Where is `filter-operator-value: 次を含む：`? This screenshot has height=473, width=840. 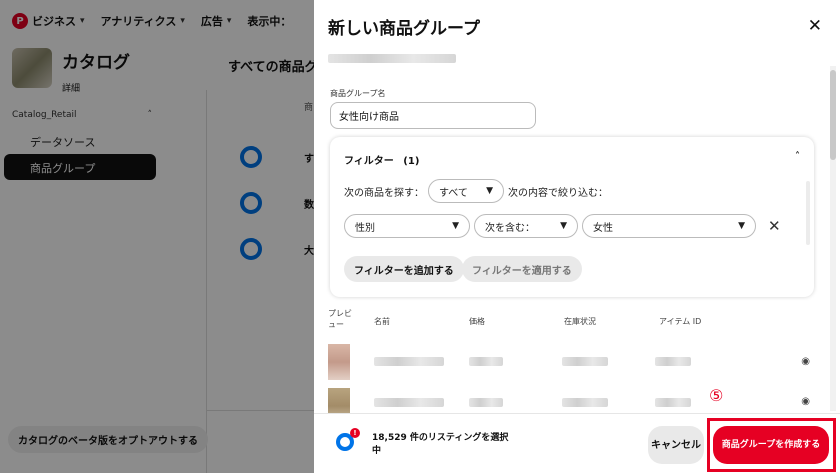
filter-operator-value: 次を含む： is located at coordinates (510, 228).